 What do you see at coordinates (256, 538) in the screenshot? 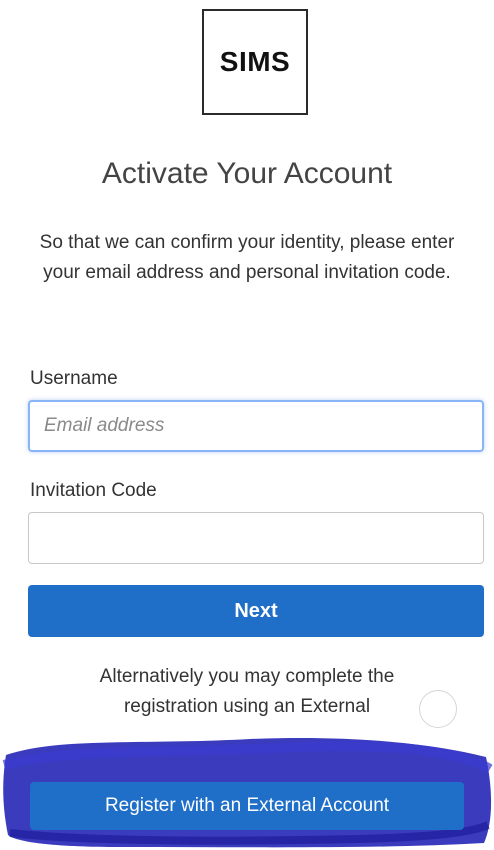
I see `invitation-code-input` at bounding box center [256, 538].